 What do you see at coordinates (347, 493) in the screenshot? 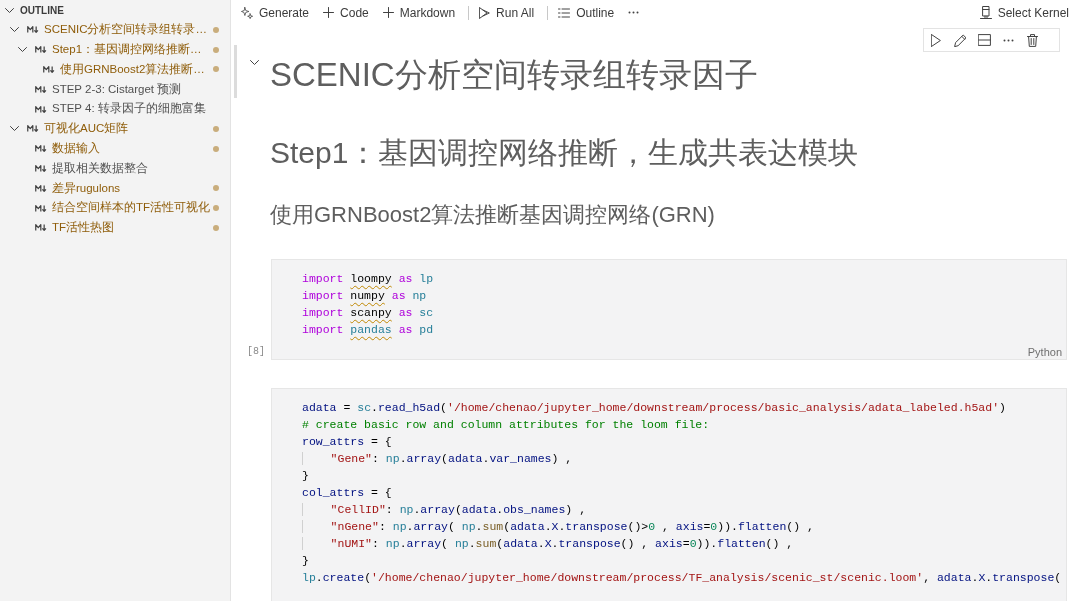
I see `code-line: col_attrs = {` at bounding box center [347, 493].